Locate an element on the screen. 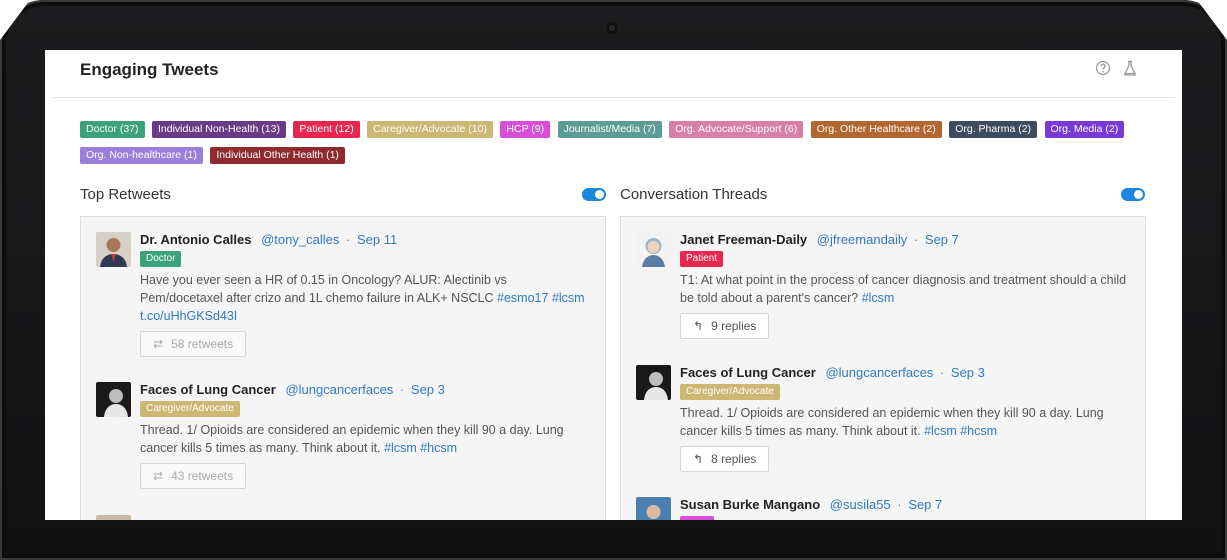  tag-individual-other-health: Individual Other Health (1) is located at coordinates (277, 155).